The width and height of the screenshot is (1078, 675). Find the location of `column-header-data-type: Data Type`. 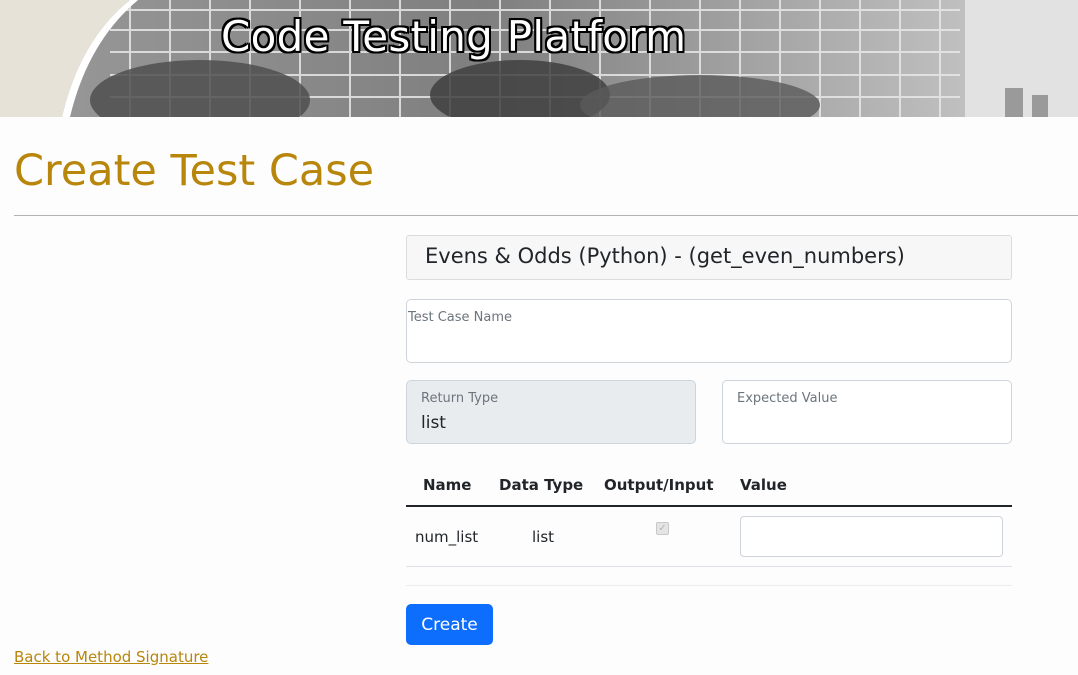

column-header-data-type: Data Type is located at coordinates (541, 485).